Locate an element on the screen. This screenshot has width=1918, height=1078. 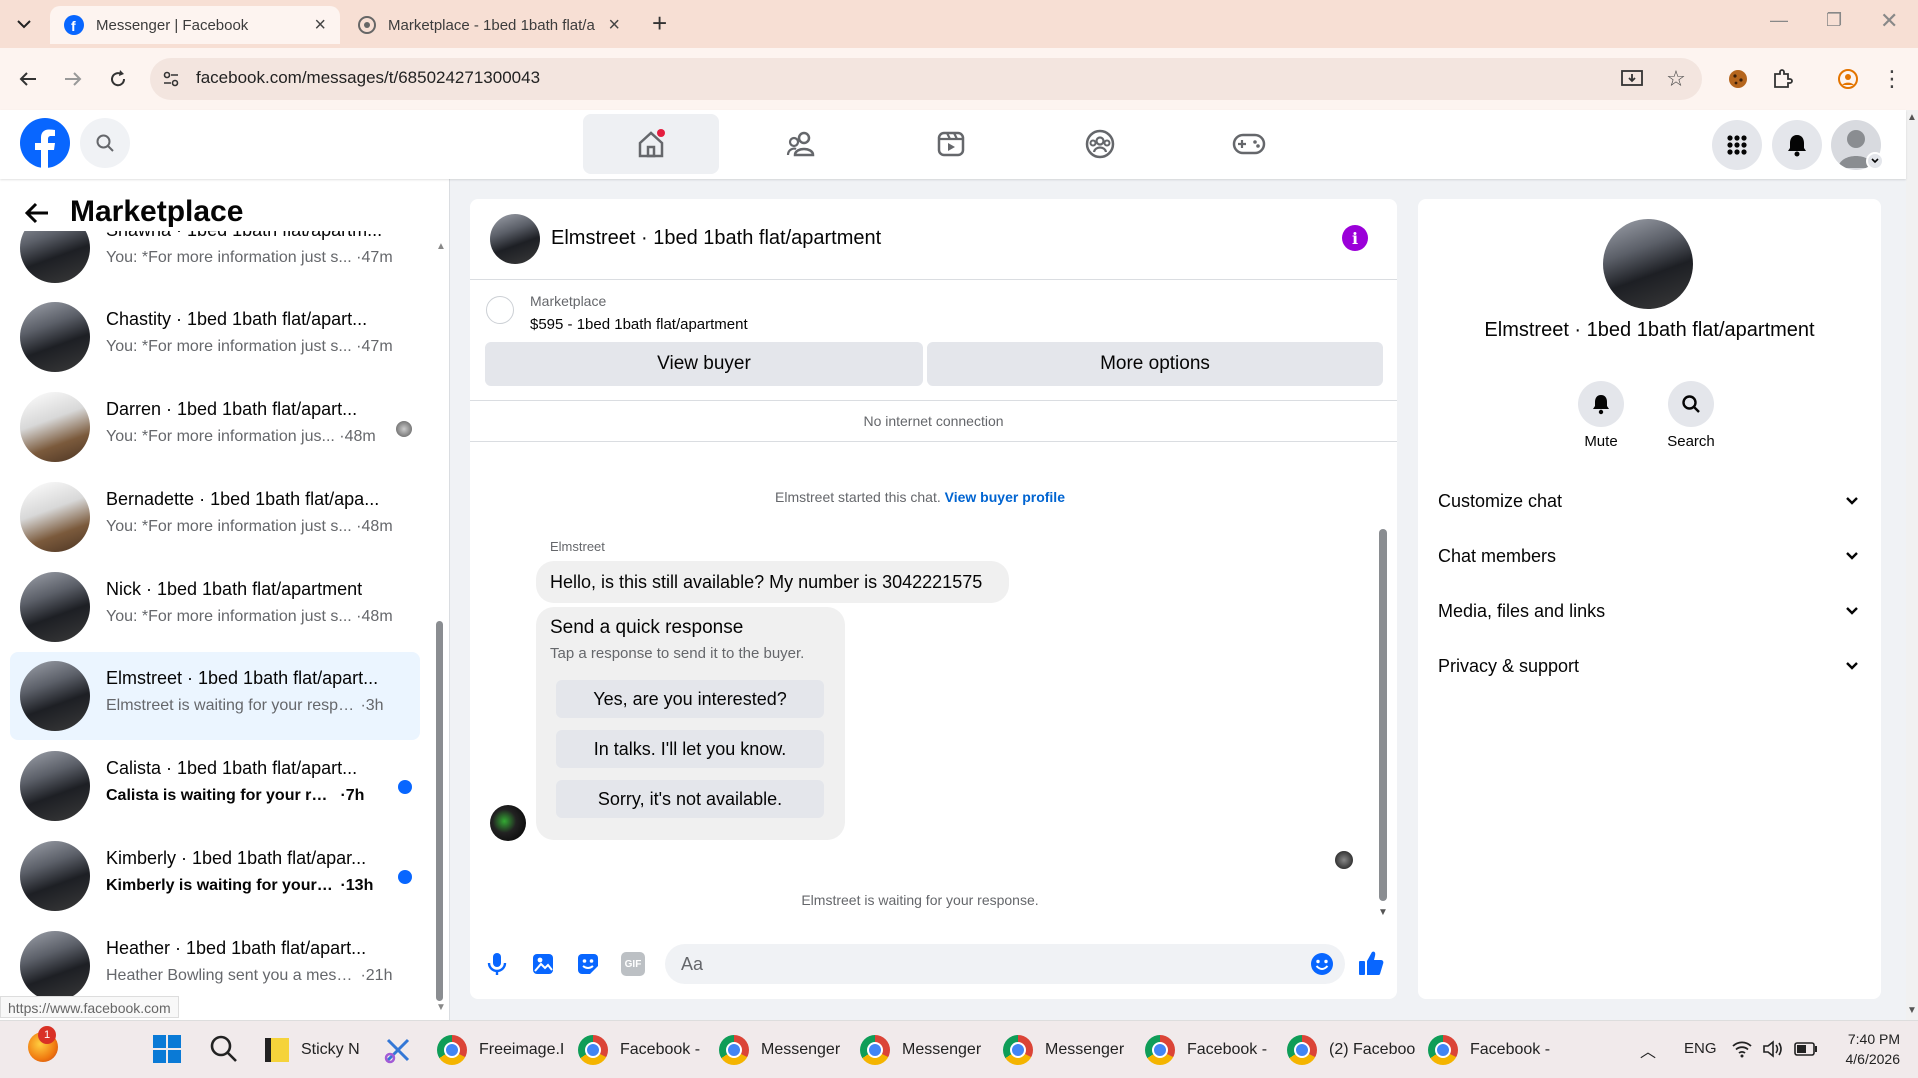
language-indicator: ENG is located at coordinates (1700, 1048).